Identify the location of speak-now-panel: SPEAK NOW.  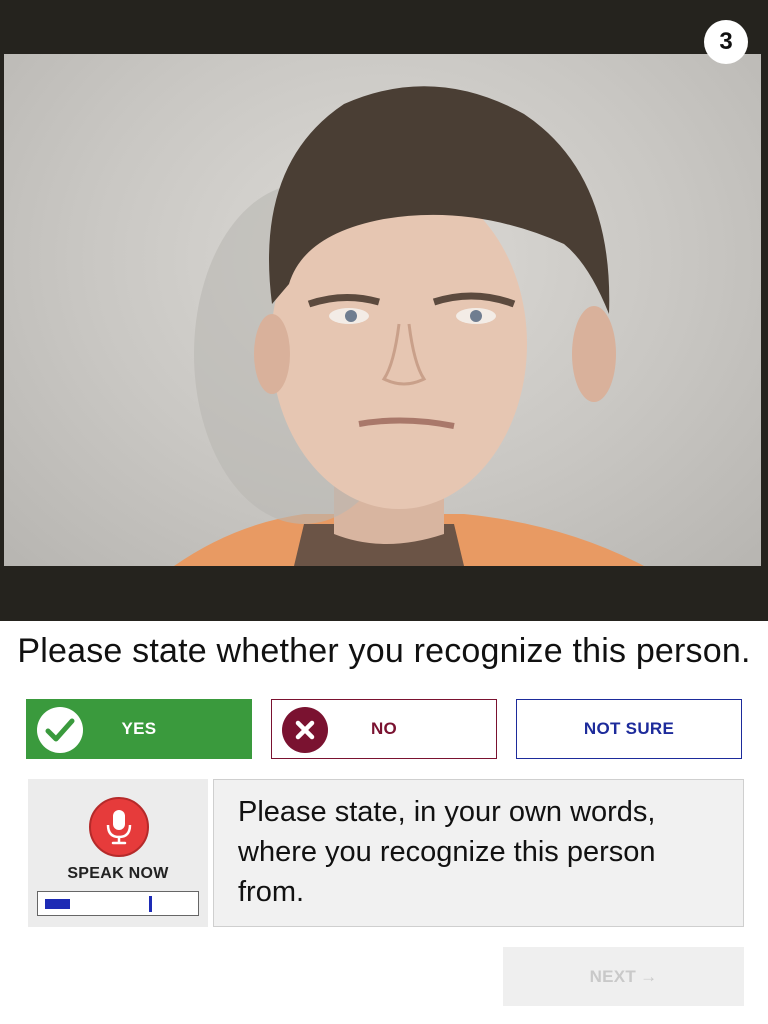
(118, 853).